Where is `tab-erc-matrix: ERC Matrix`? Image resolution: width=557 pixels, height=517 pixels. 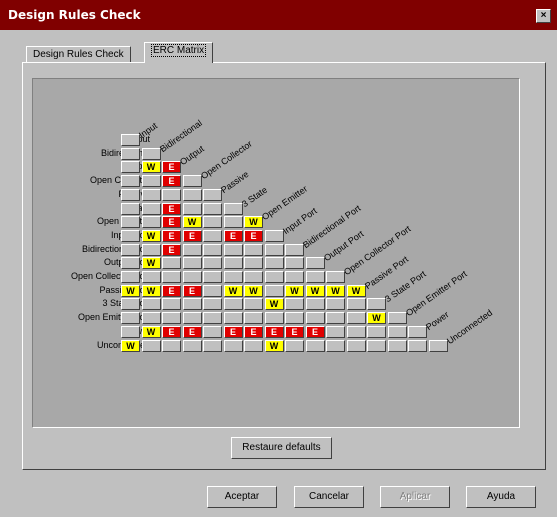 tab-erc-matrix: ERC Matrix is located at coordinates (179, 52).